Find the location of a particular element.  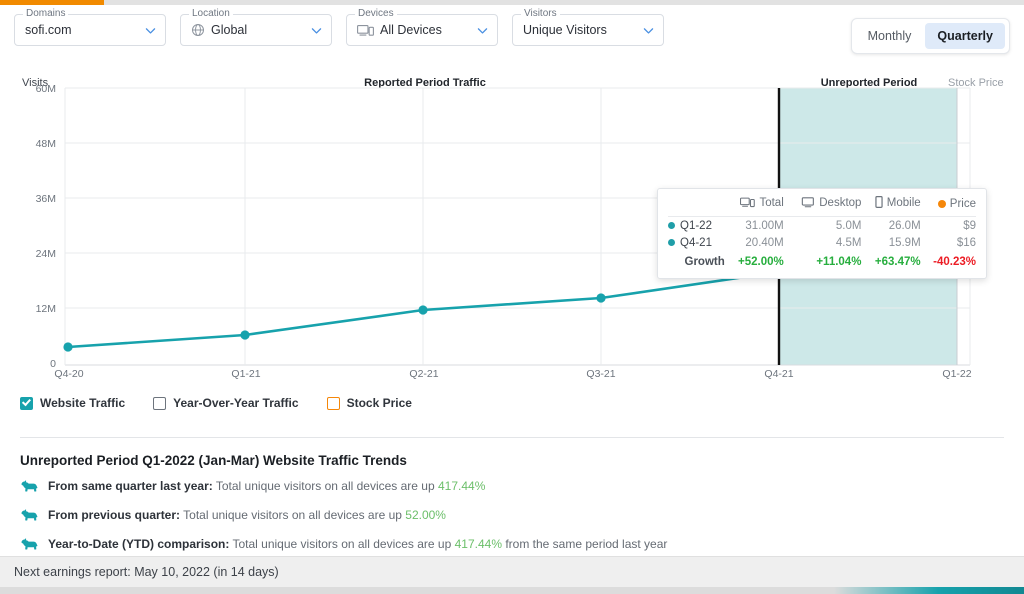

devices-select: Devices All Devices is located at coordinates (422, 27).